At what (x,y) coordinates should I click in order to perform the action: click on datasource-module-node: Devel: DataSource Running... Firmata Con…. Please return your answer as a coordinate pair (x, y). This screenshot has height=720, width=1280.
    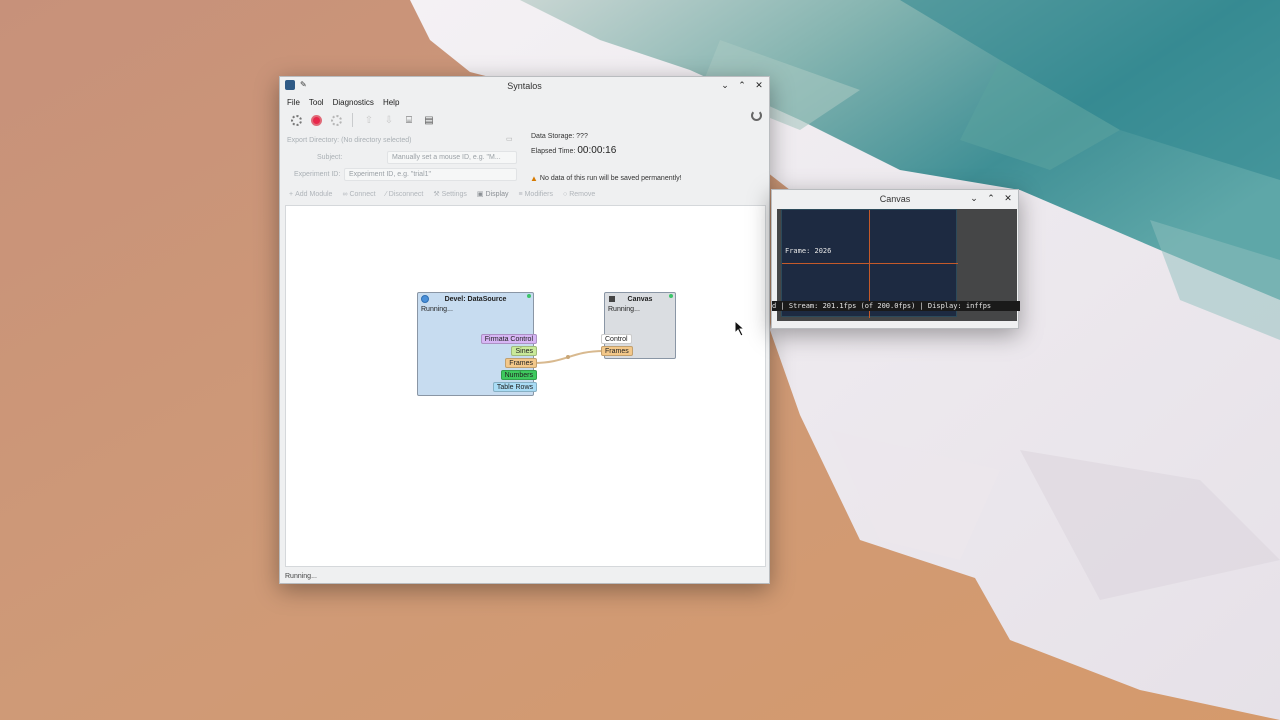
    Looking at the image, I should click on (477, 344).